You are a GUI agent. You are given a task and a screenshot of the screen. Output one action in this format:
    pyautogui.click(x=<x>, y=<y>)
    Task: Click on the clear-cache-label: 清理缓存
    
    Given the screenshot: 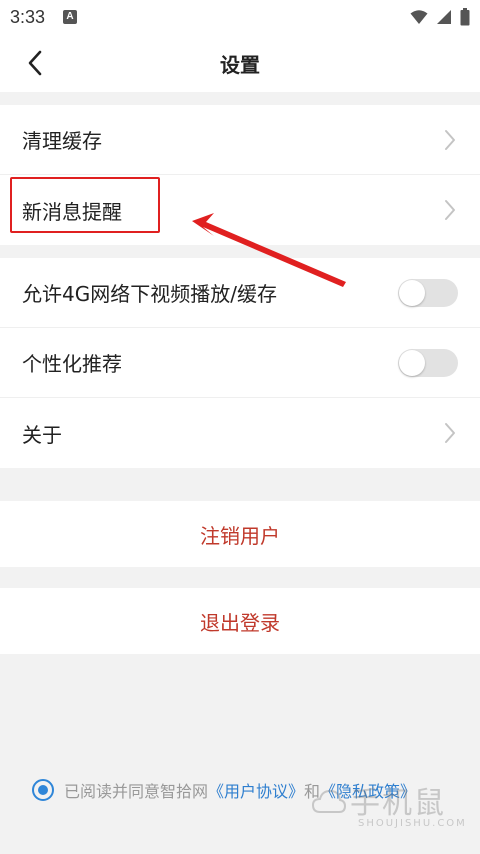 What is the action you would take?
    pyautogui.click(x=62, y=141)
    